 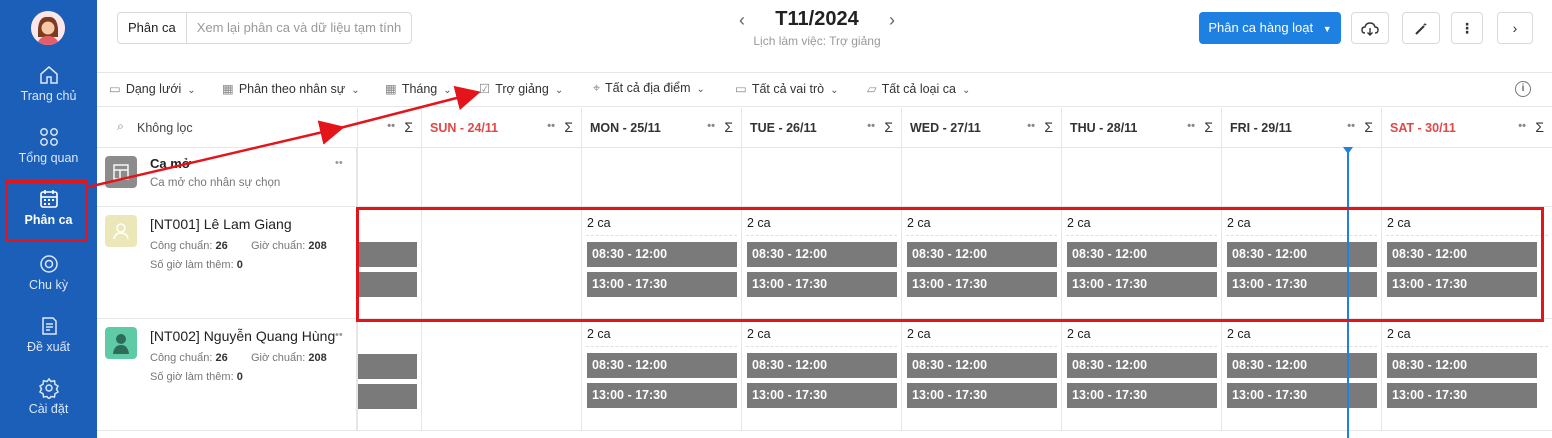 I want to click on user-avatar, so click(x=48, y=28).